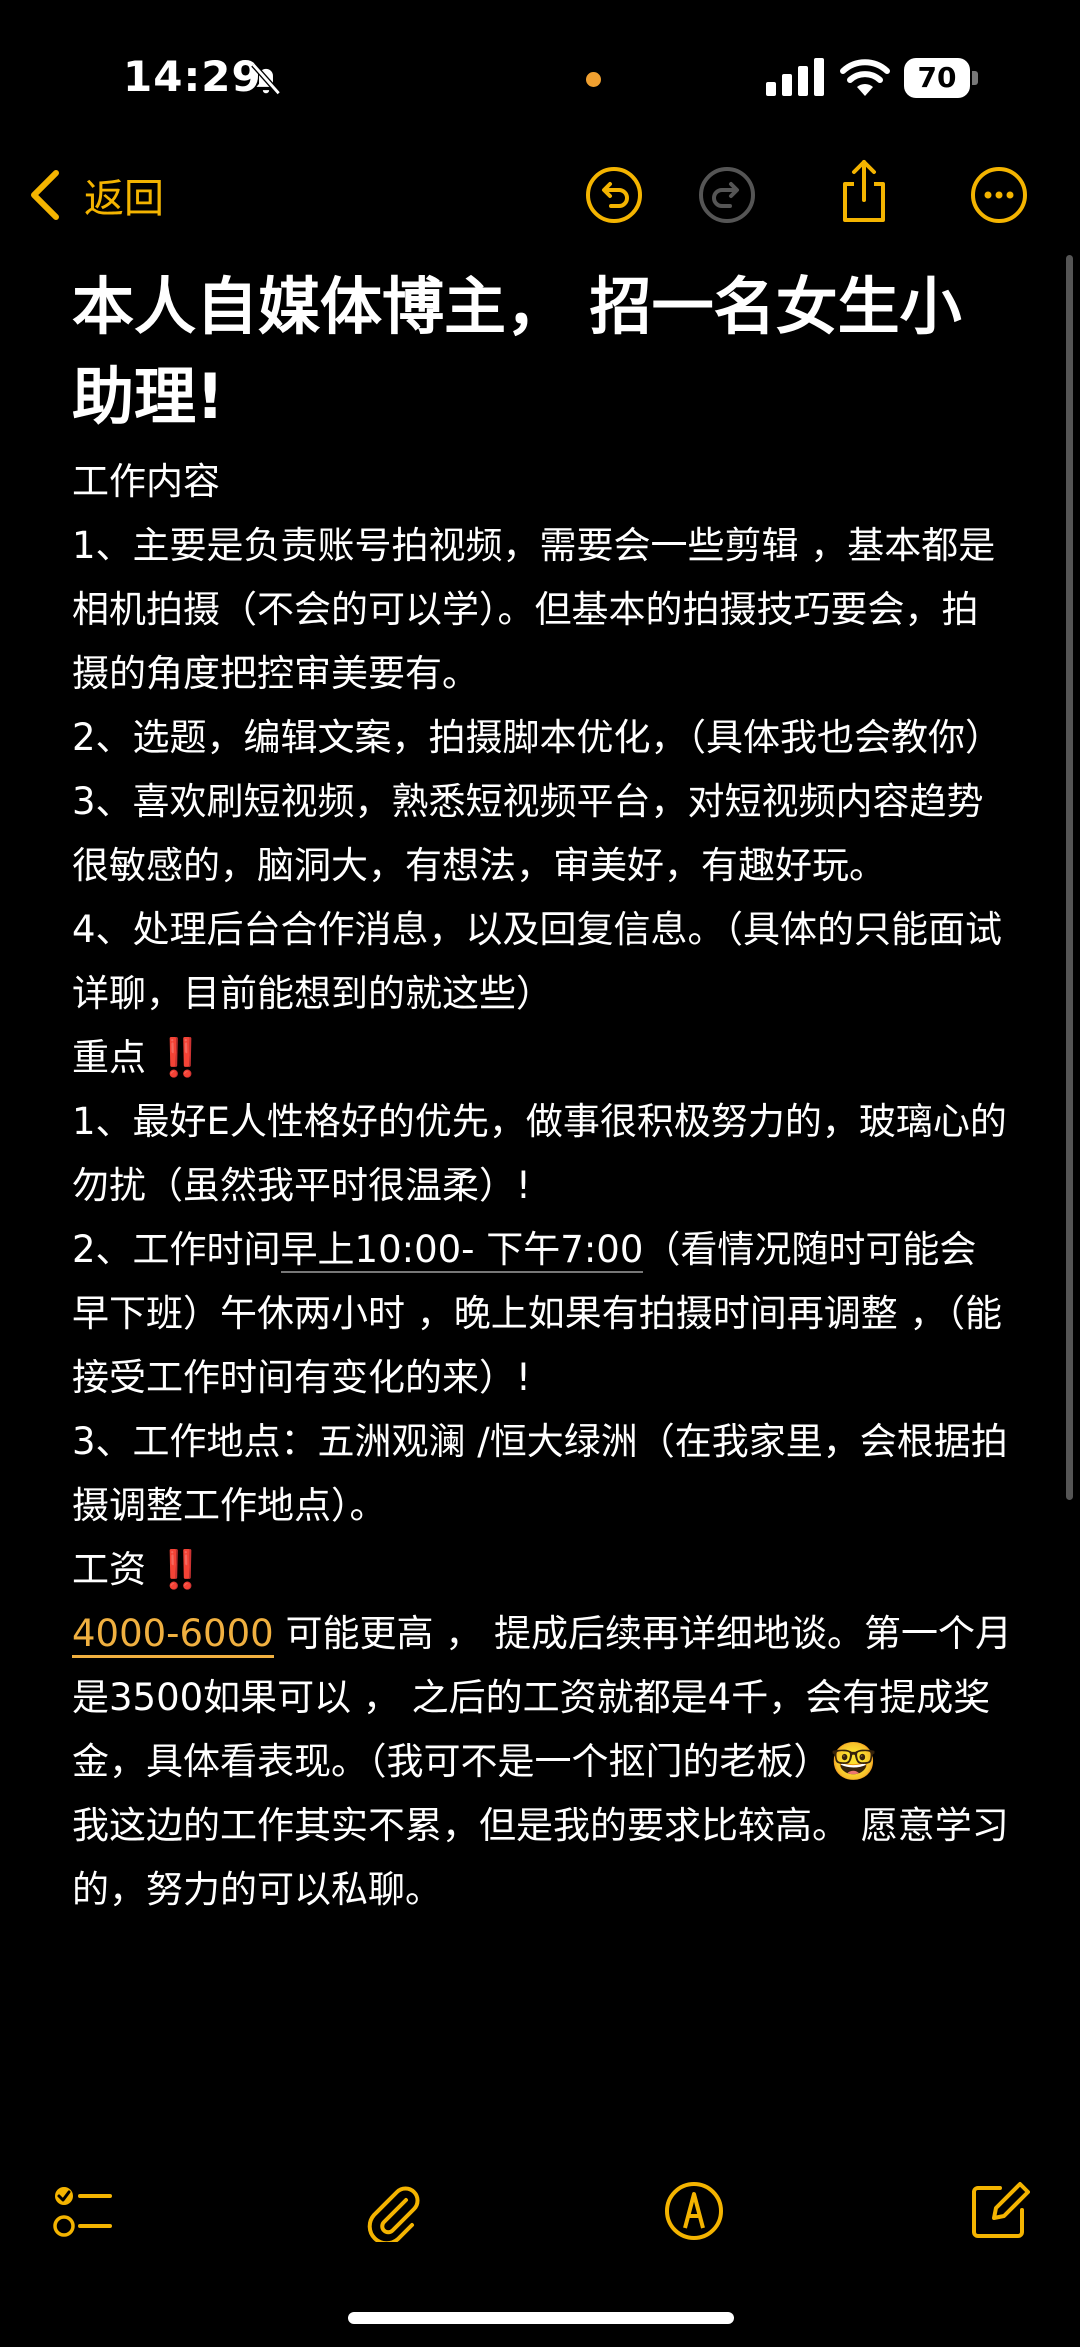  Describe the element at coordinates (124, 199) in the screenshot. I see `back-label: 返回` at that location.